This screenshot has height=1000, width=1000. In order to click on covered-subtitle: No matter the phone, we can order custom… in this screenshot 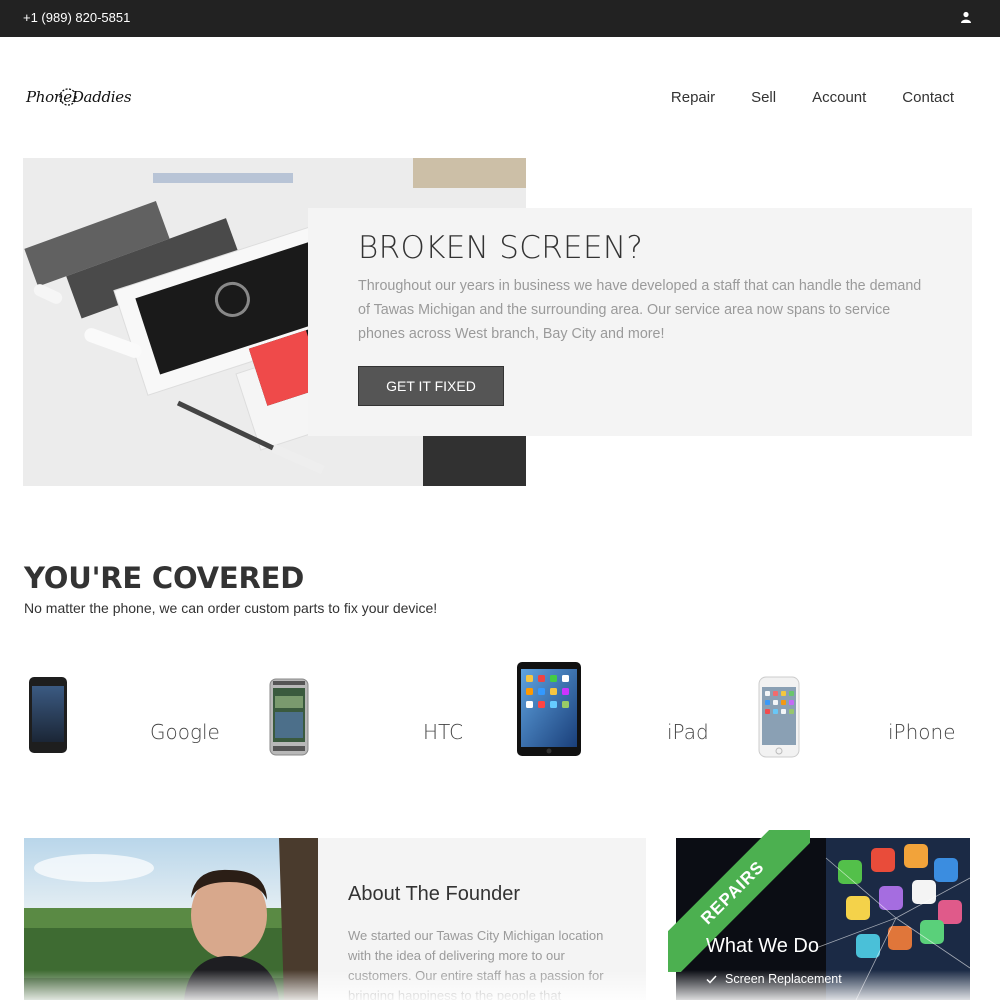, I will do `click(231, 608)`.